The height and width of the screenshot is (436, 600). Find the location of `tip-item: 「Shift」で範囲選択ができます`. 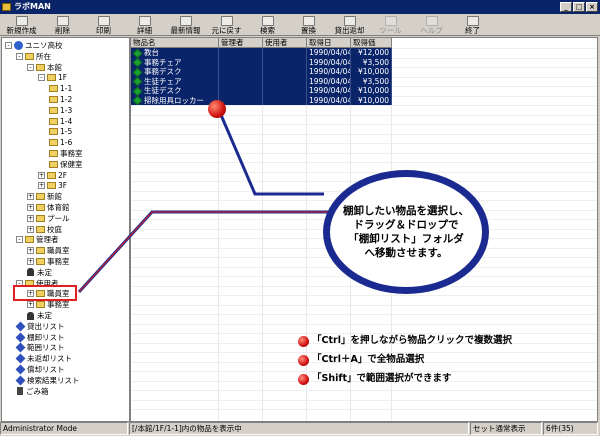

tip-item: 「Shift」で範囲選択ができます is located at coordinates (375, 379).